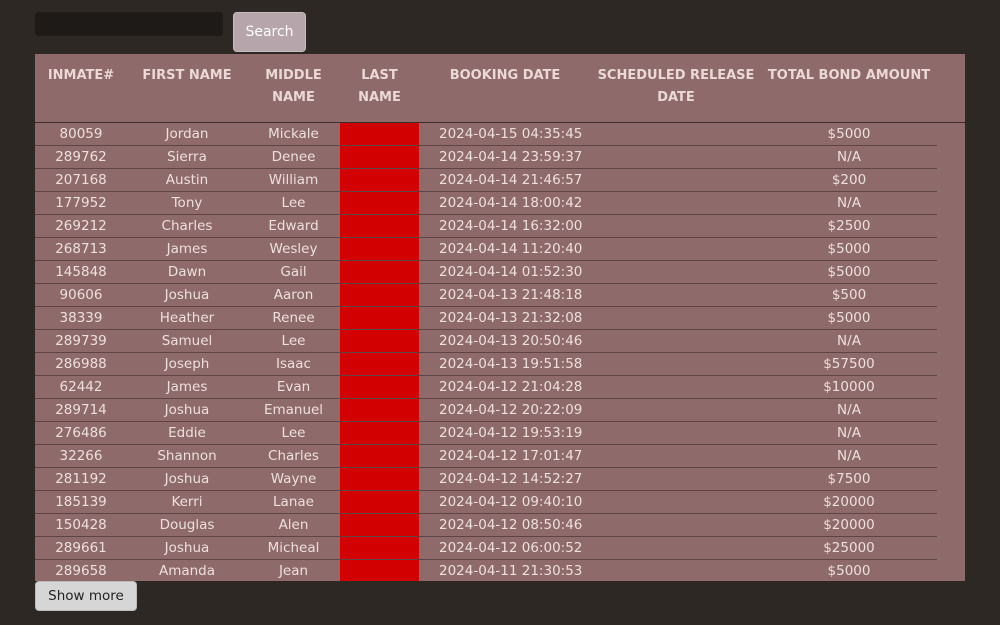 This screenshot has height=625, width=1000. I want to click on cell-first-name: Shannon, so click(187, 456).